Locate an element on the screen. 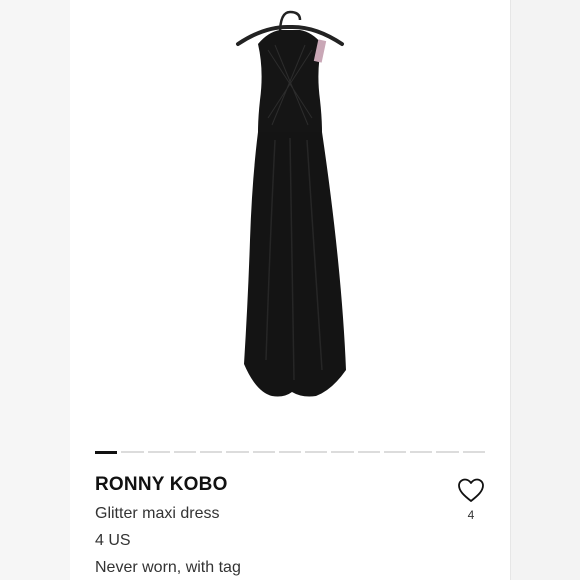  dress-skirt is located at coordinates (295, 264).